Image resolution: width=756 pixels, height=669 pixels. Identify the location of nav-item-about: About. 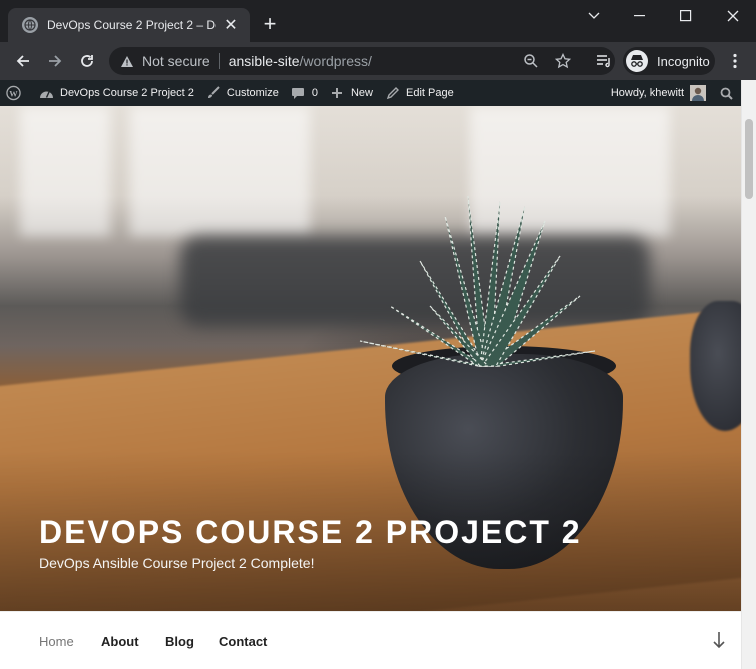
(120, 641).